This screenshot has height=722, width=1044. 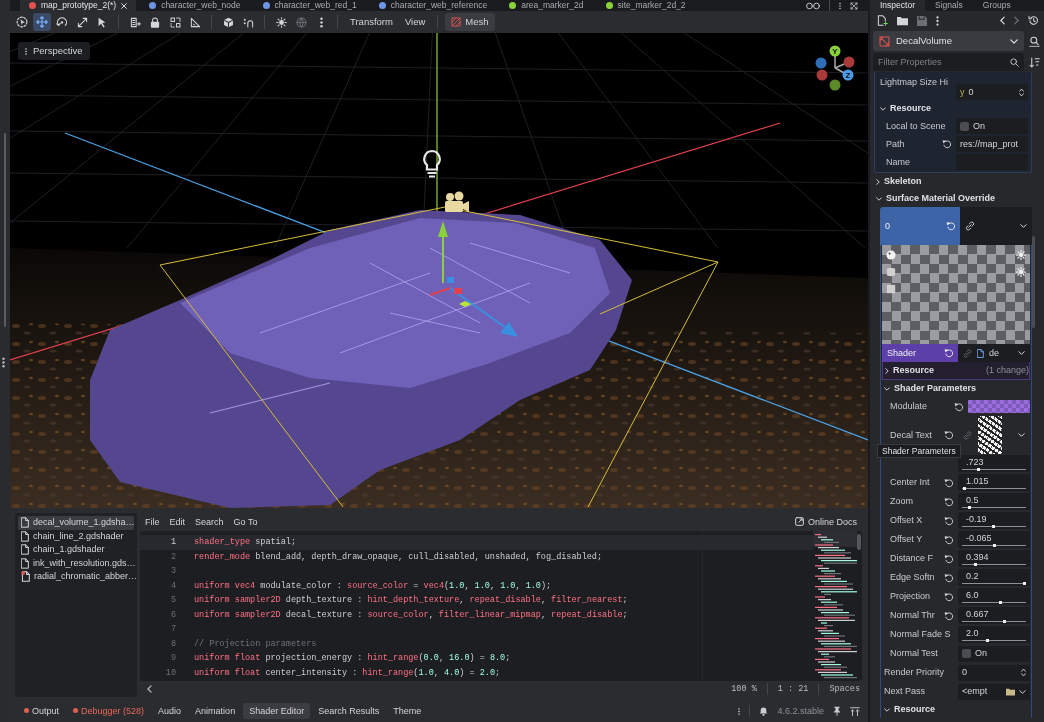 I want to click on dock-tab: Signals, so click(x=948, y=5).